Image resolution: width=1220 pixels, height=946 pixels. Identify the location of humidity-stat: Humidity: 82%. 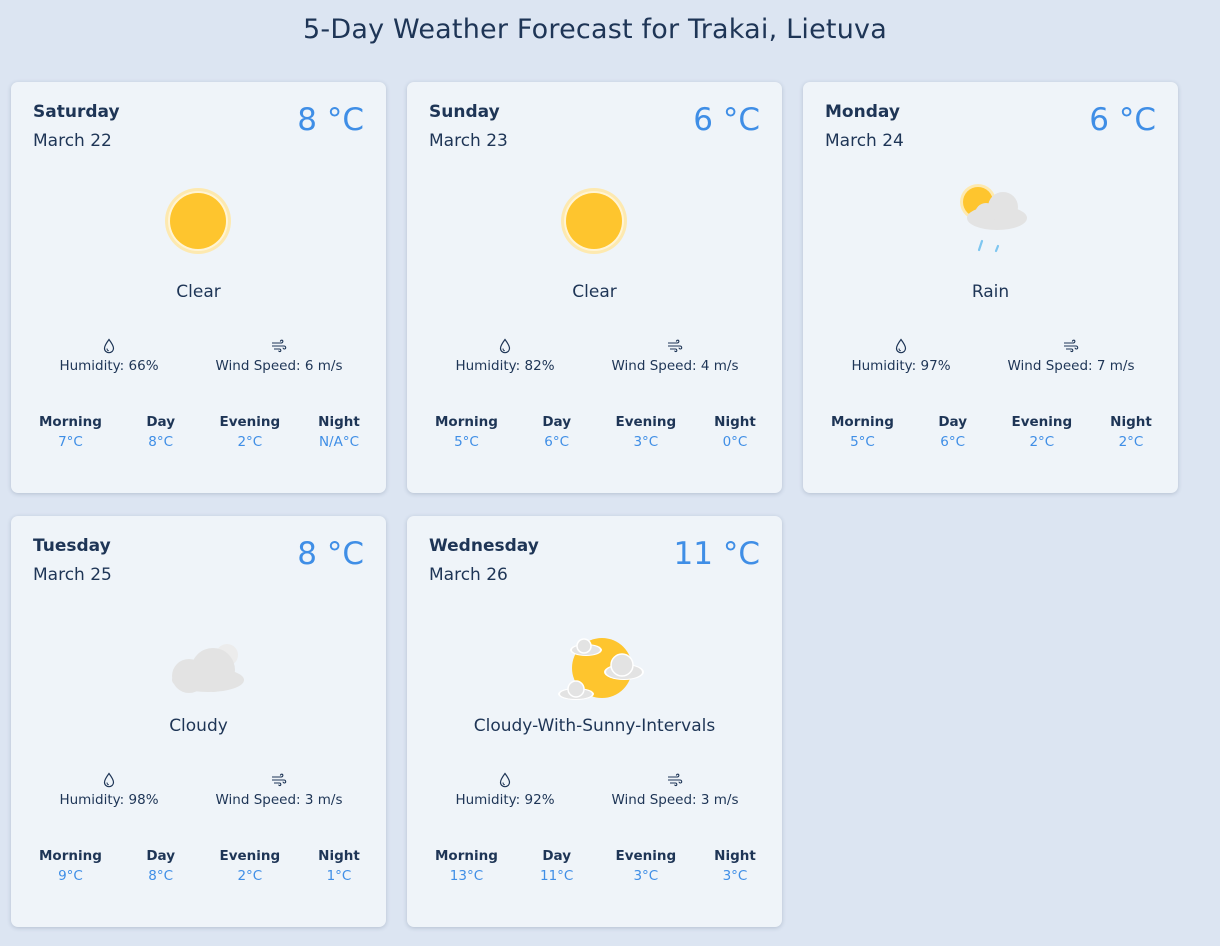
(505, 356).